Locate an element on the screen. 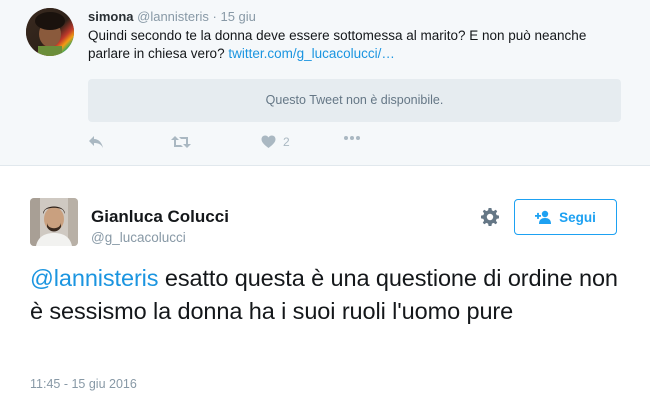 This screenshot has height=406, width=650. unavailable-tweet-notice: Questo Tweet non è disponibile. is located at coordinates (354, 100).